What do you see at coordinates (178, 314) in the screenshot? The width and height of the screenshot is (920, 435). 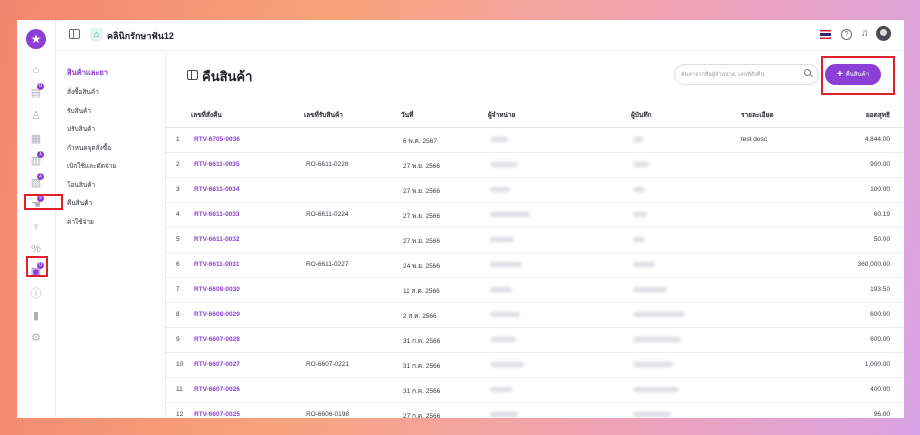 I see `row-index: 8` at bounding box center [178, 314].